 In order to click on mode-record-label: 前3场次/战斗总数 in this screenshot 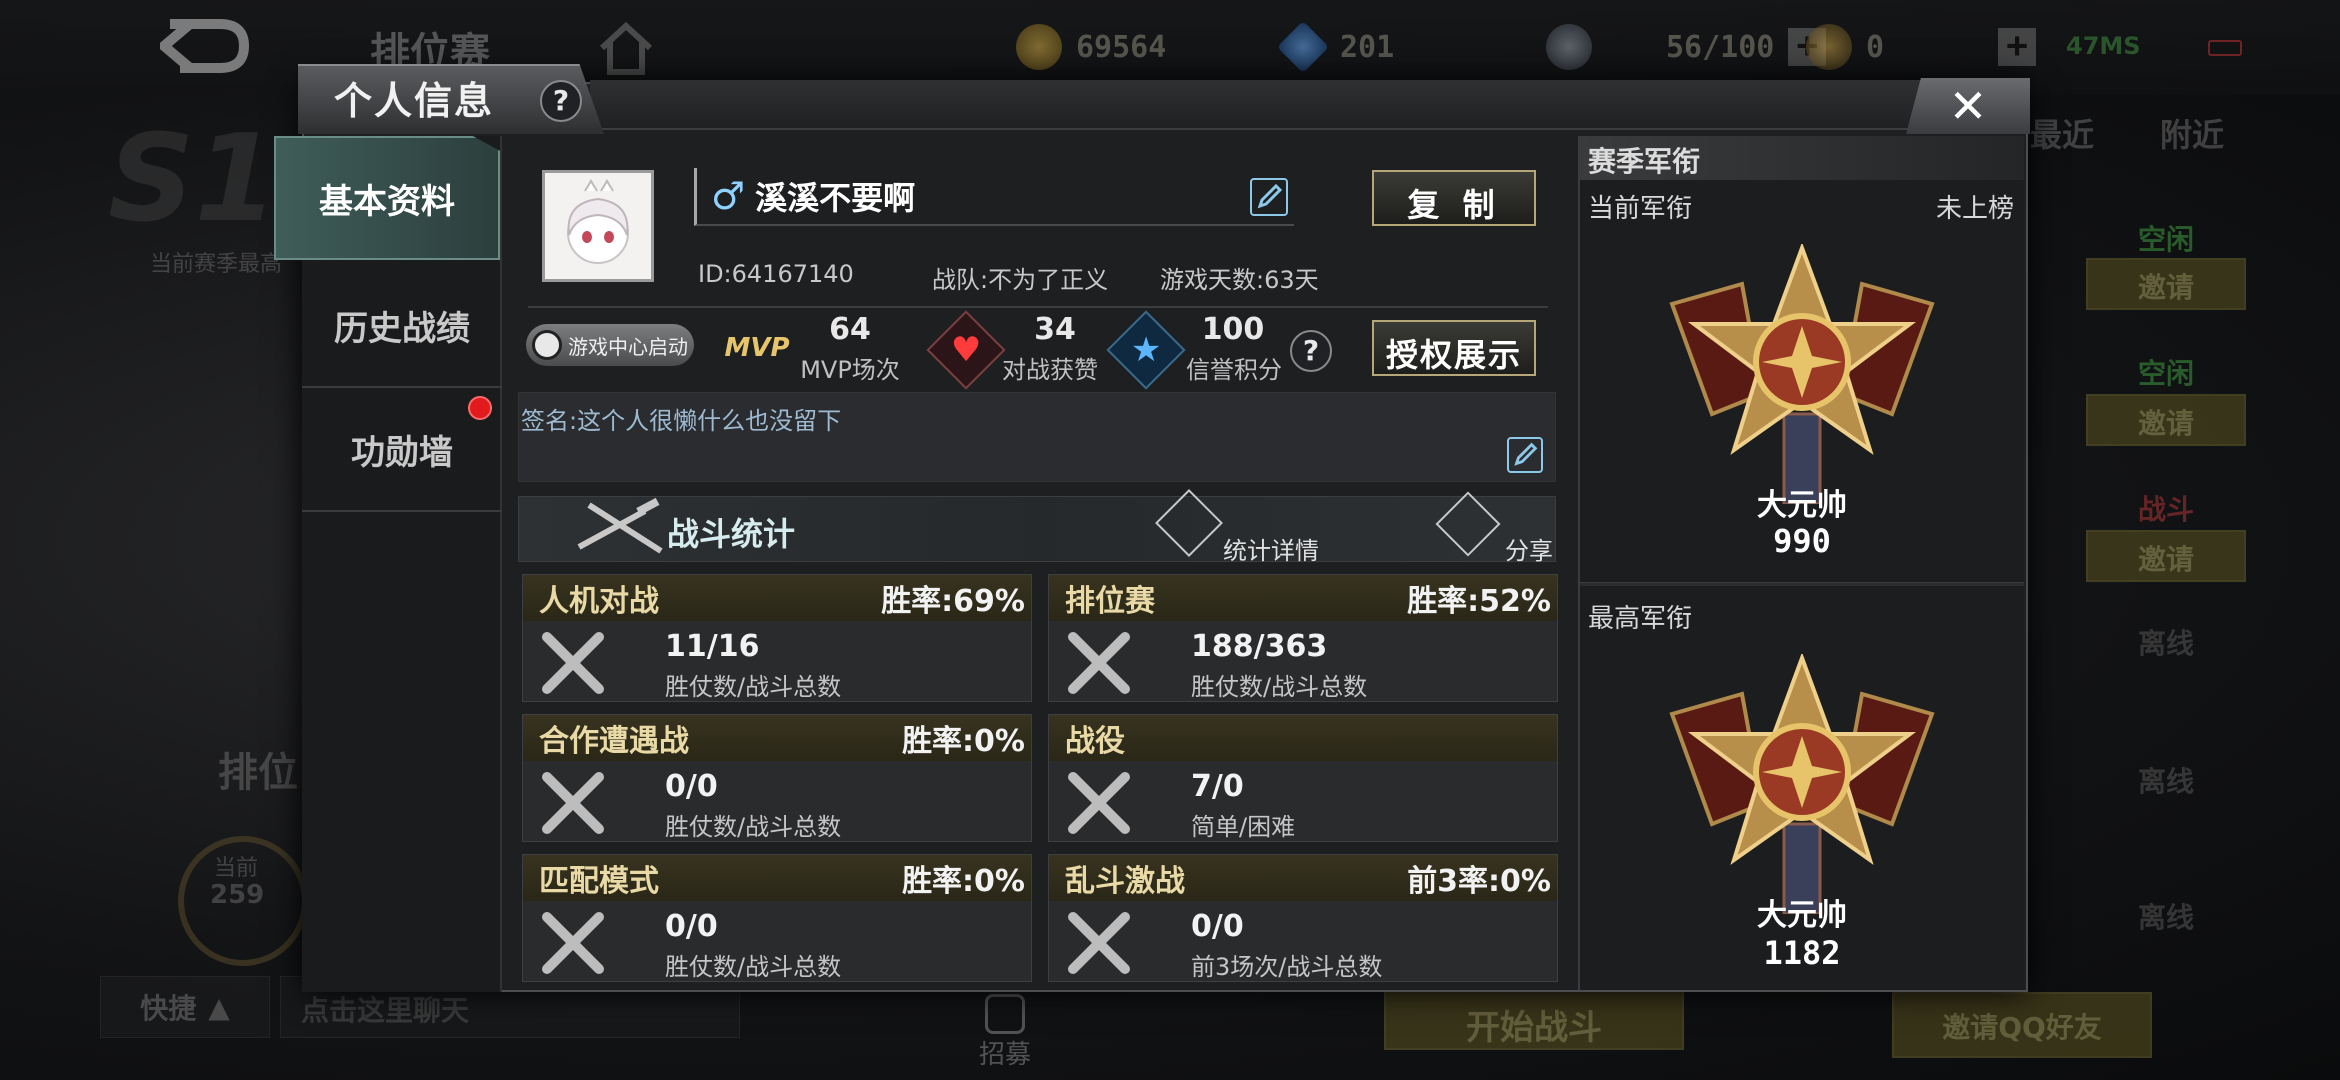, I will do `click(1287, 967)`.